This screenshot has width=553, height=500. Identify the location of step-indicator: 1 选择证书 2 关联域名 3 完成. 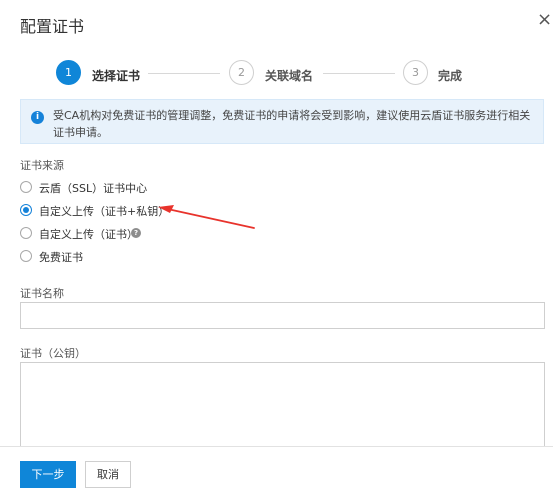
(276, 75).